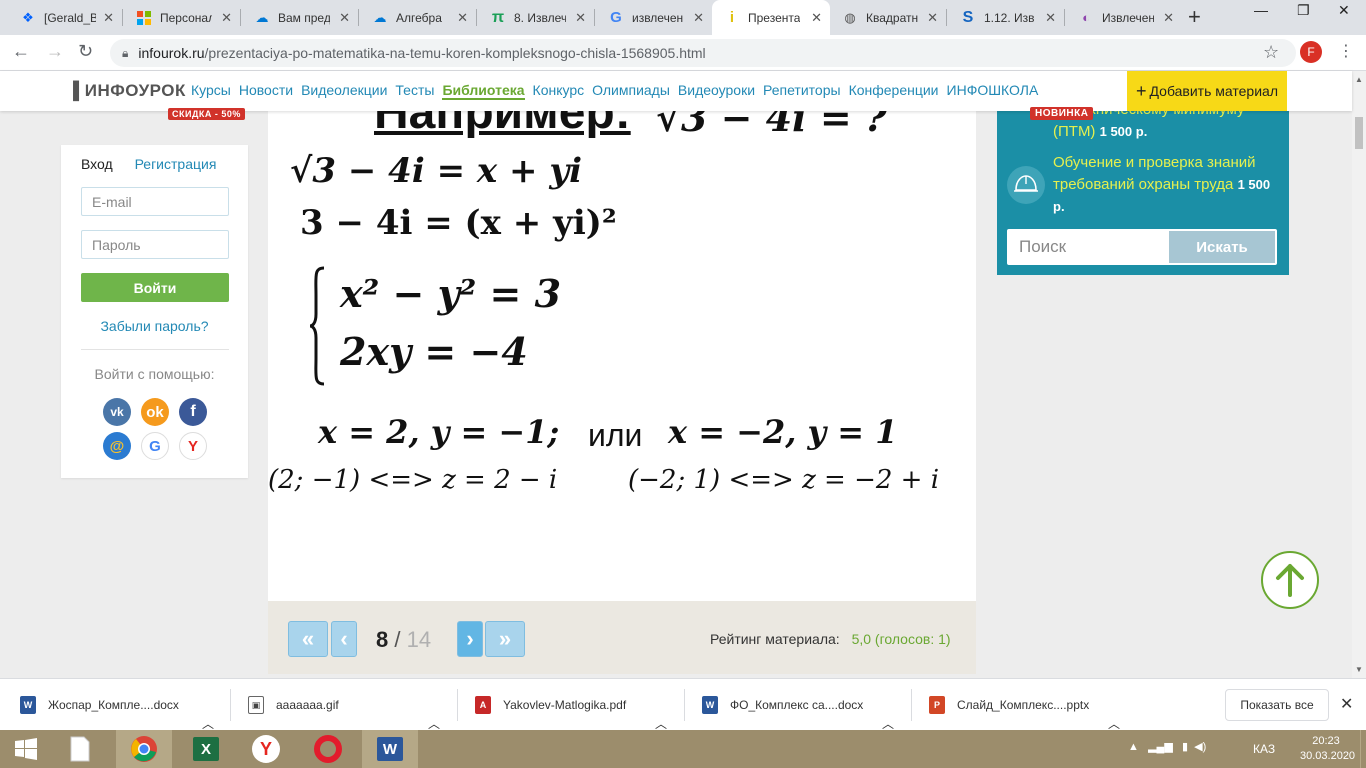 The width and height of the screenshot is (1366, 768). What do you see at coordinates (1311, 52) in the screenshot?
I see `profile-avatar: F` at bounding box center [1311, 52].